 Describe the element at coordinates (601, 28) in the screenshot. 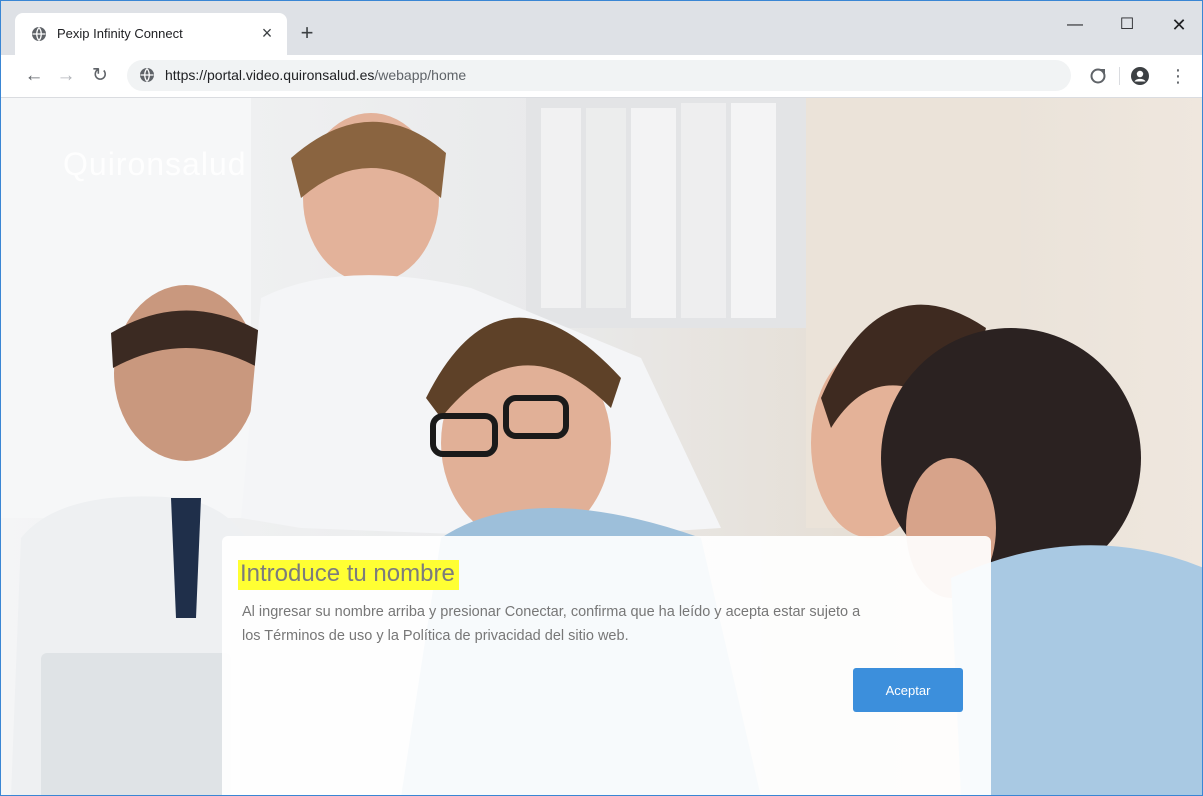

I see `tab-strip: Pexip Infinity Connect × + — ☐ ✕` at that location.